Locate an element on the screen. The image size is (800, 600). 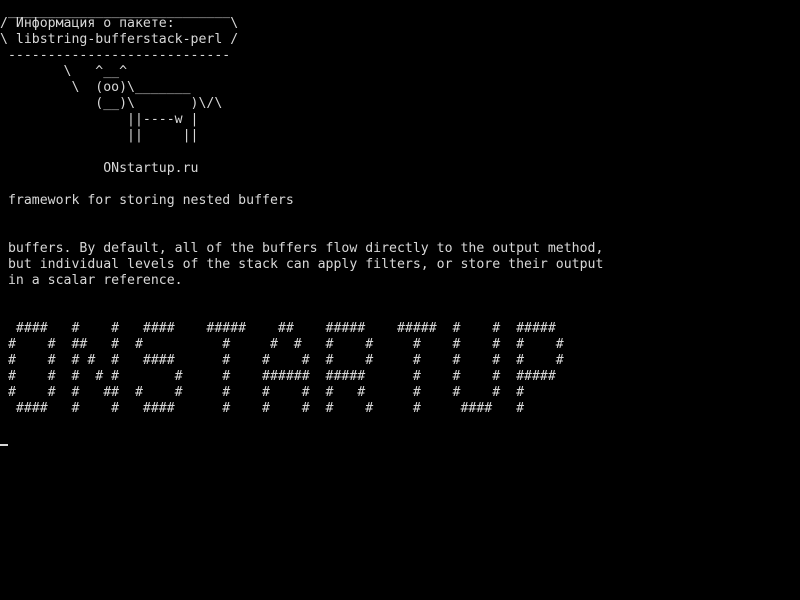
cow-art-line: || || is located at coordinates (99, 135).